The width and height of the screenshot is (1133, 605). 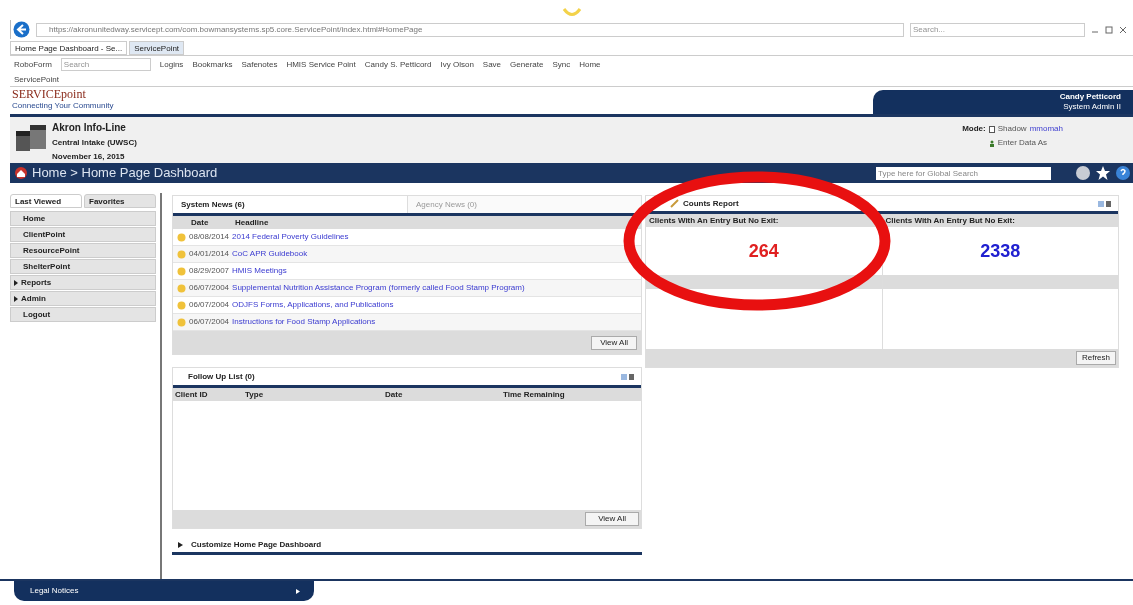 I want to click on browser-tab: ServicePoint, so click(x=157, y=48).